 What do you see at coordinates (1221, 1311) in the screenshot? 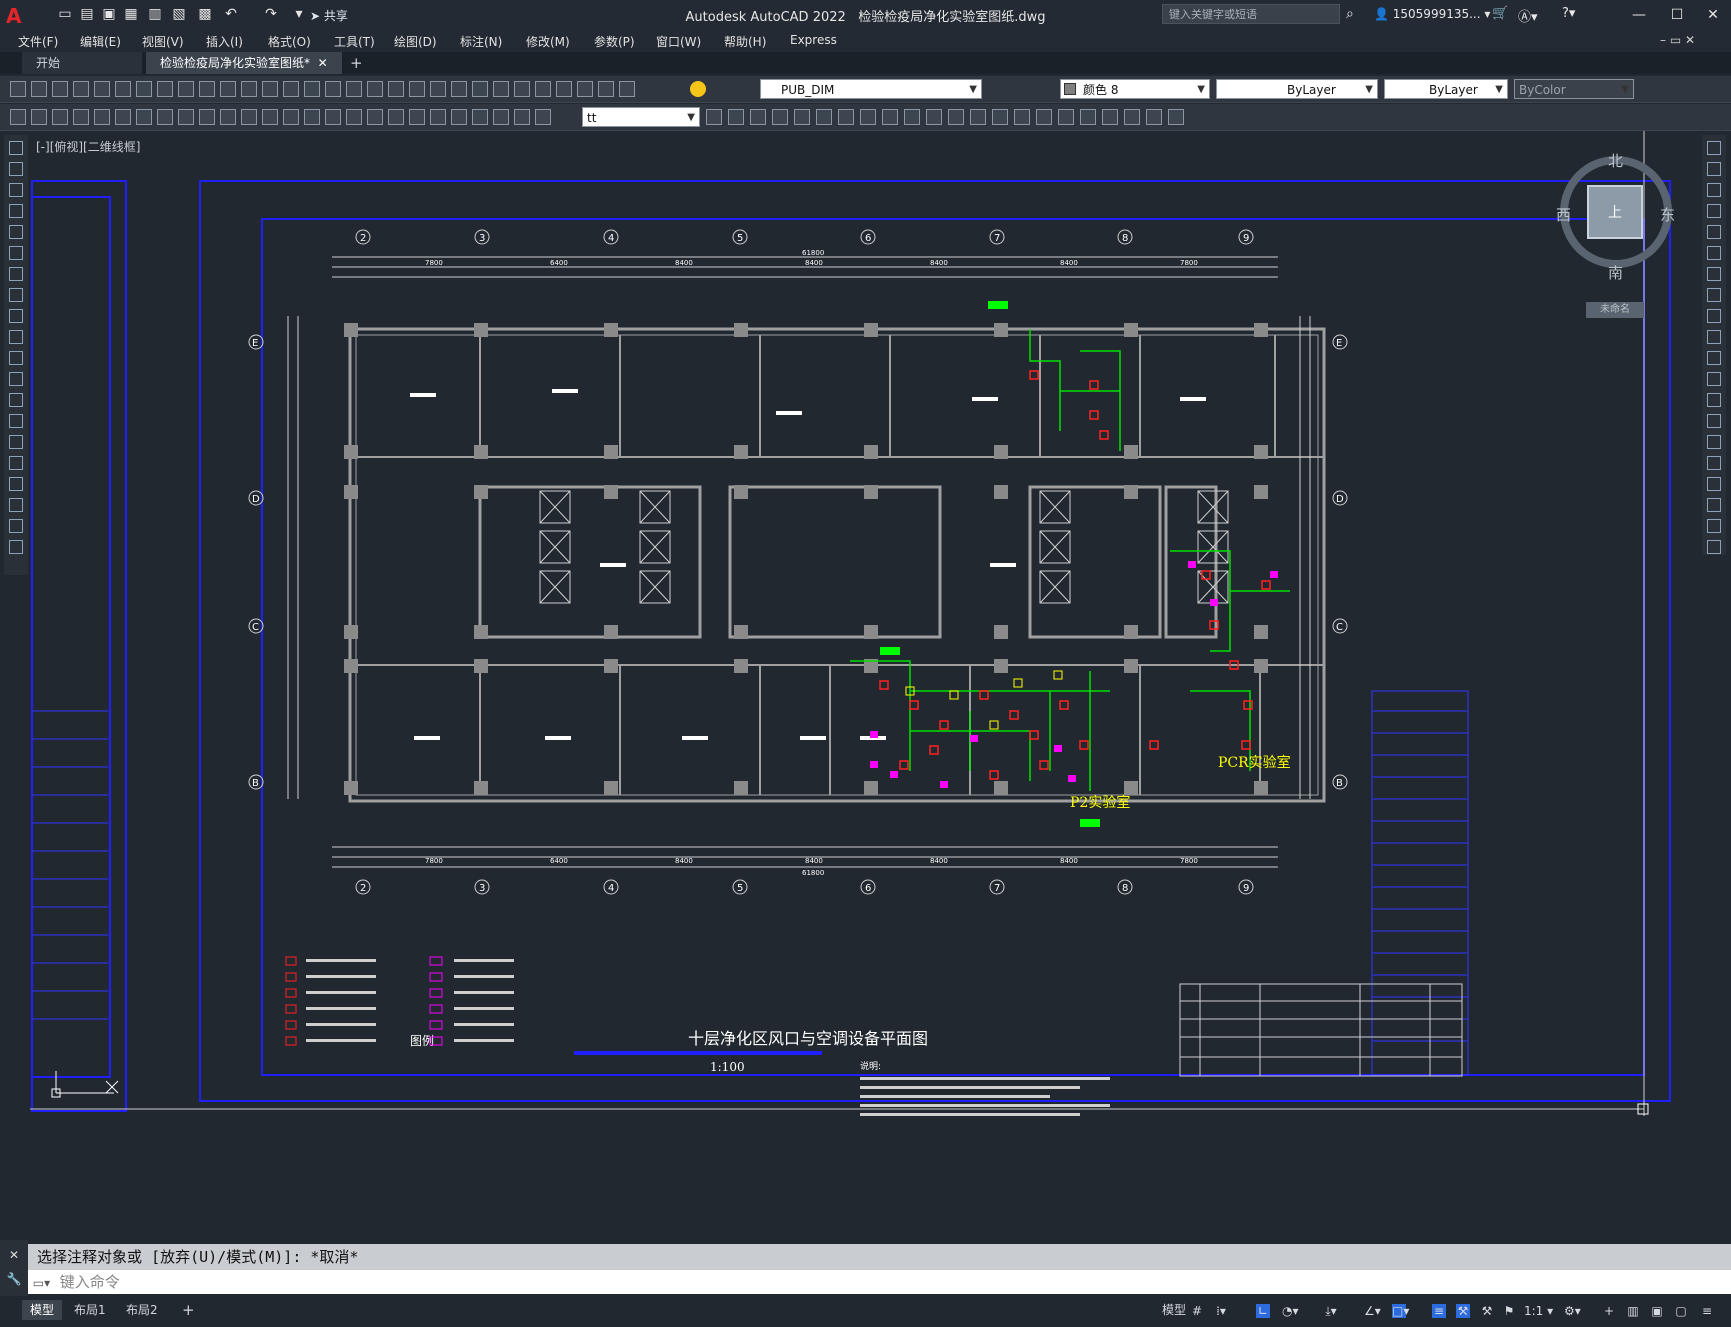
I see `snap-toggle-icon: ⁞▾` at bounding box center [1221, 1311].